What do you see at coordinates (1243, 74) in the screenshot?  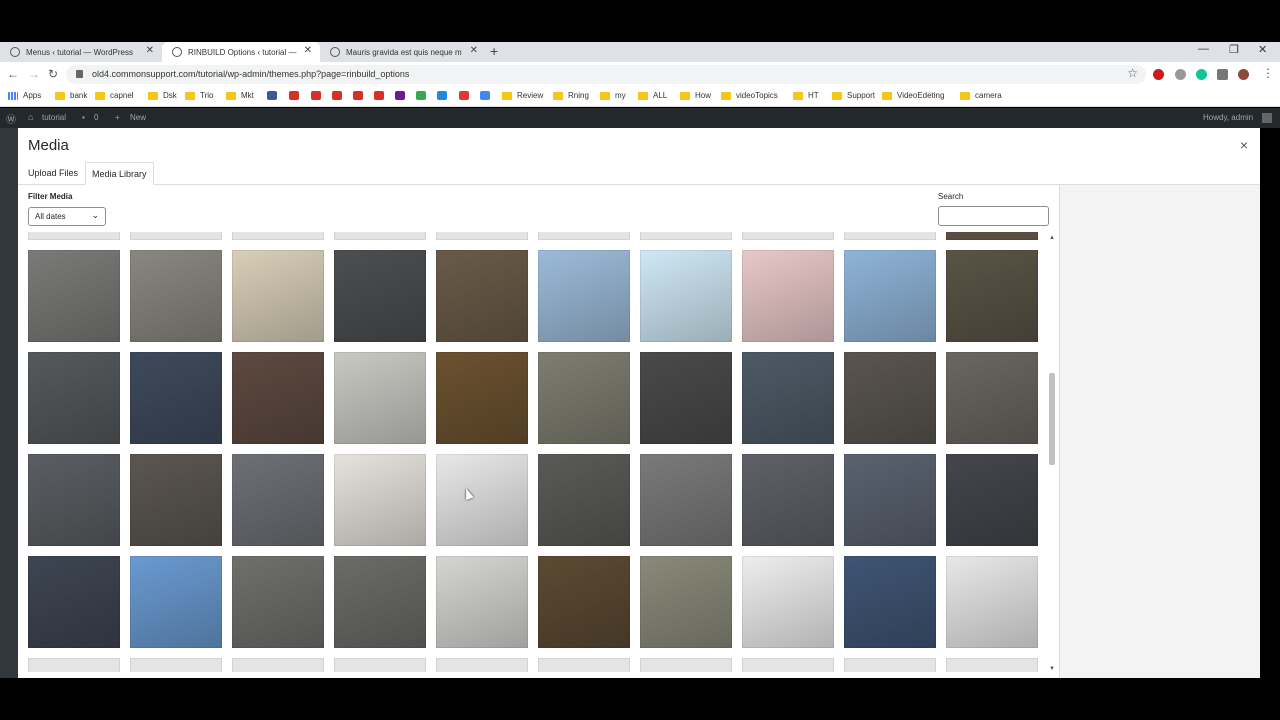 I see `profile-avatar` at bounding box center [1243, 74].